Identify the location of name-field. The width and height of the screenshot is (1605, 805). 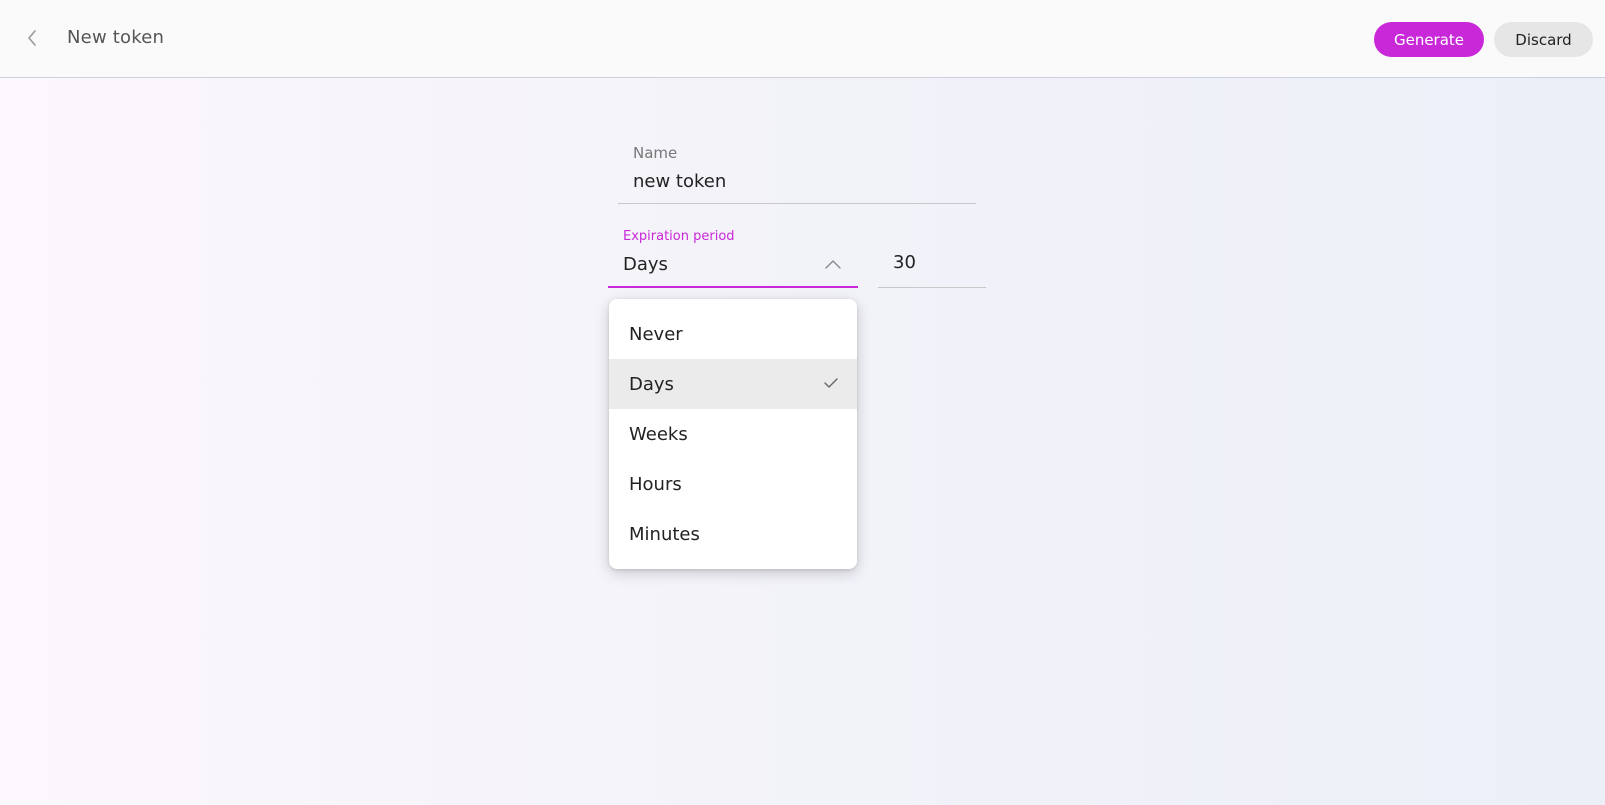
(797, 182).